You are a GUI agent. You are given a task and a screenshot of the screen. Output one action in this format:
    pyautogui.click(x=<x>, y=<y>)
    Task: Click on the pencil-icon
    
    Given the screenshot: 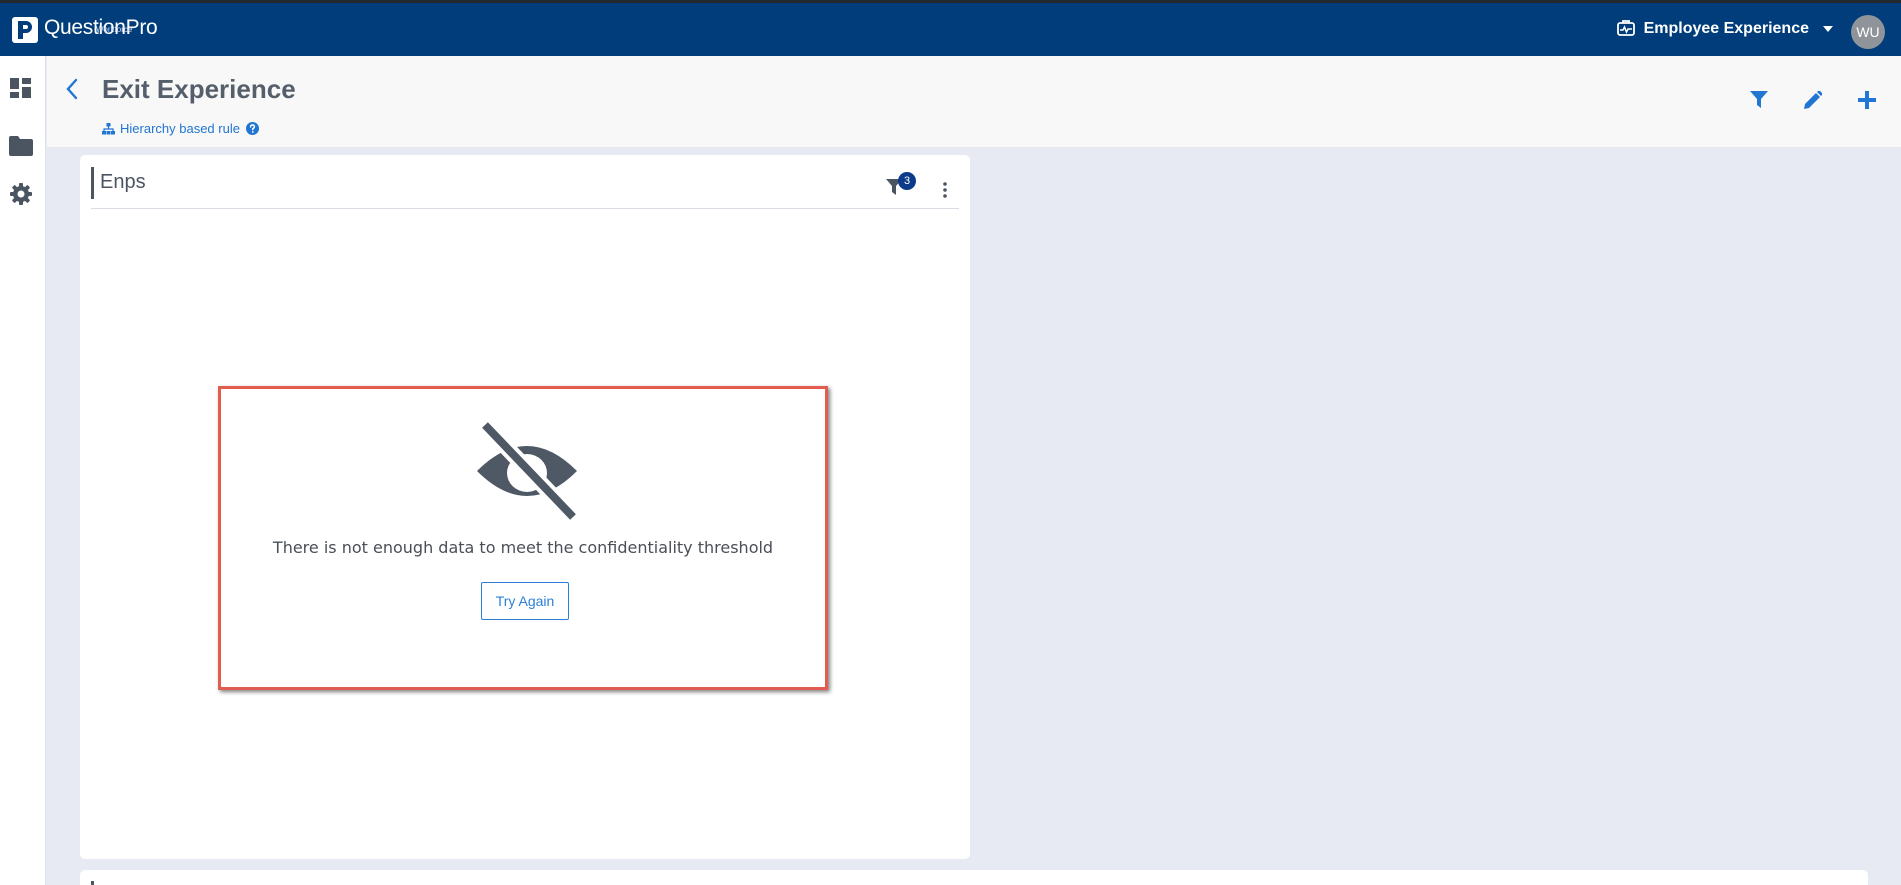 What is the action you would take?
    pyautogui.click(x=1813, y=100)
    